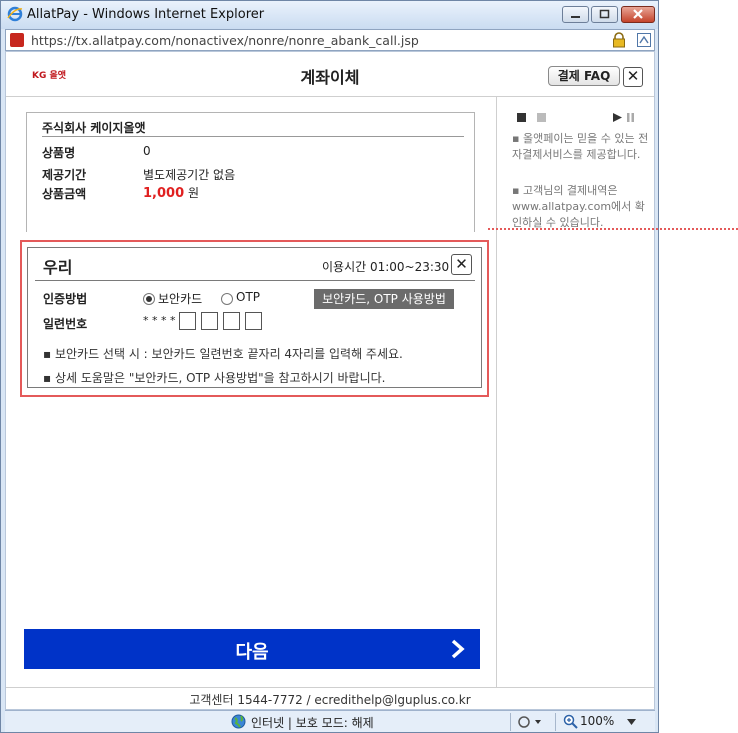  Describe the element at coordinates (458, 649) in the screenshot. I see `chevron-right-icon` at that location.